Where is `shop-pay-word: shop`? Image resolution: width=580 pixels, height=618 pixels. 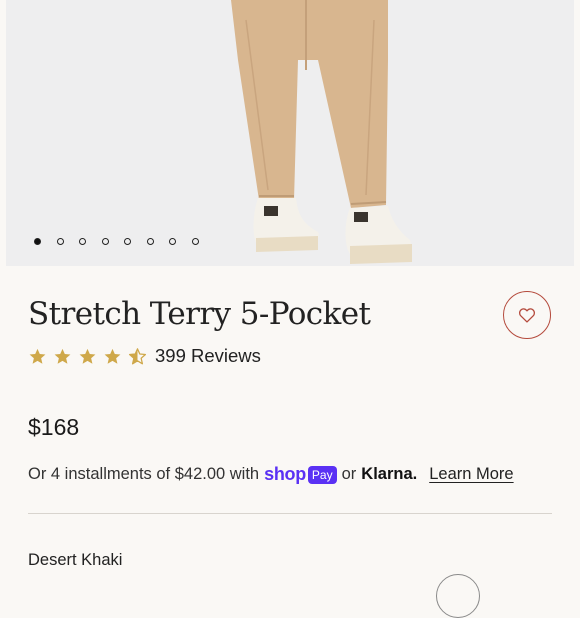
shop-pay-word: shop is located at coordinates (285, 474).